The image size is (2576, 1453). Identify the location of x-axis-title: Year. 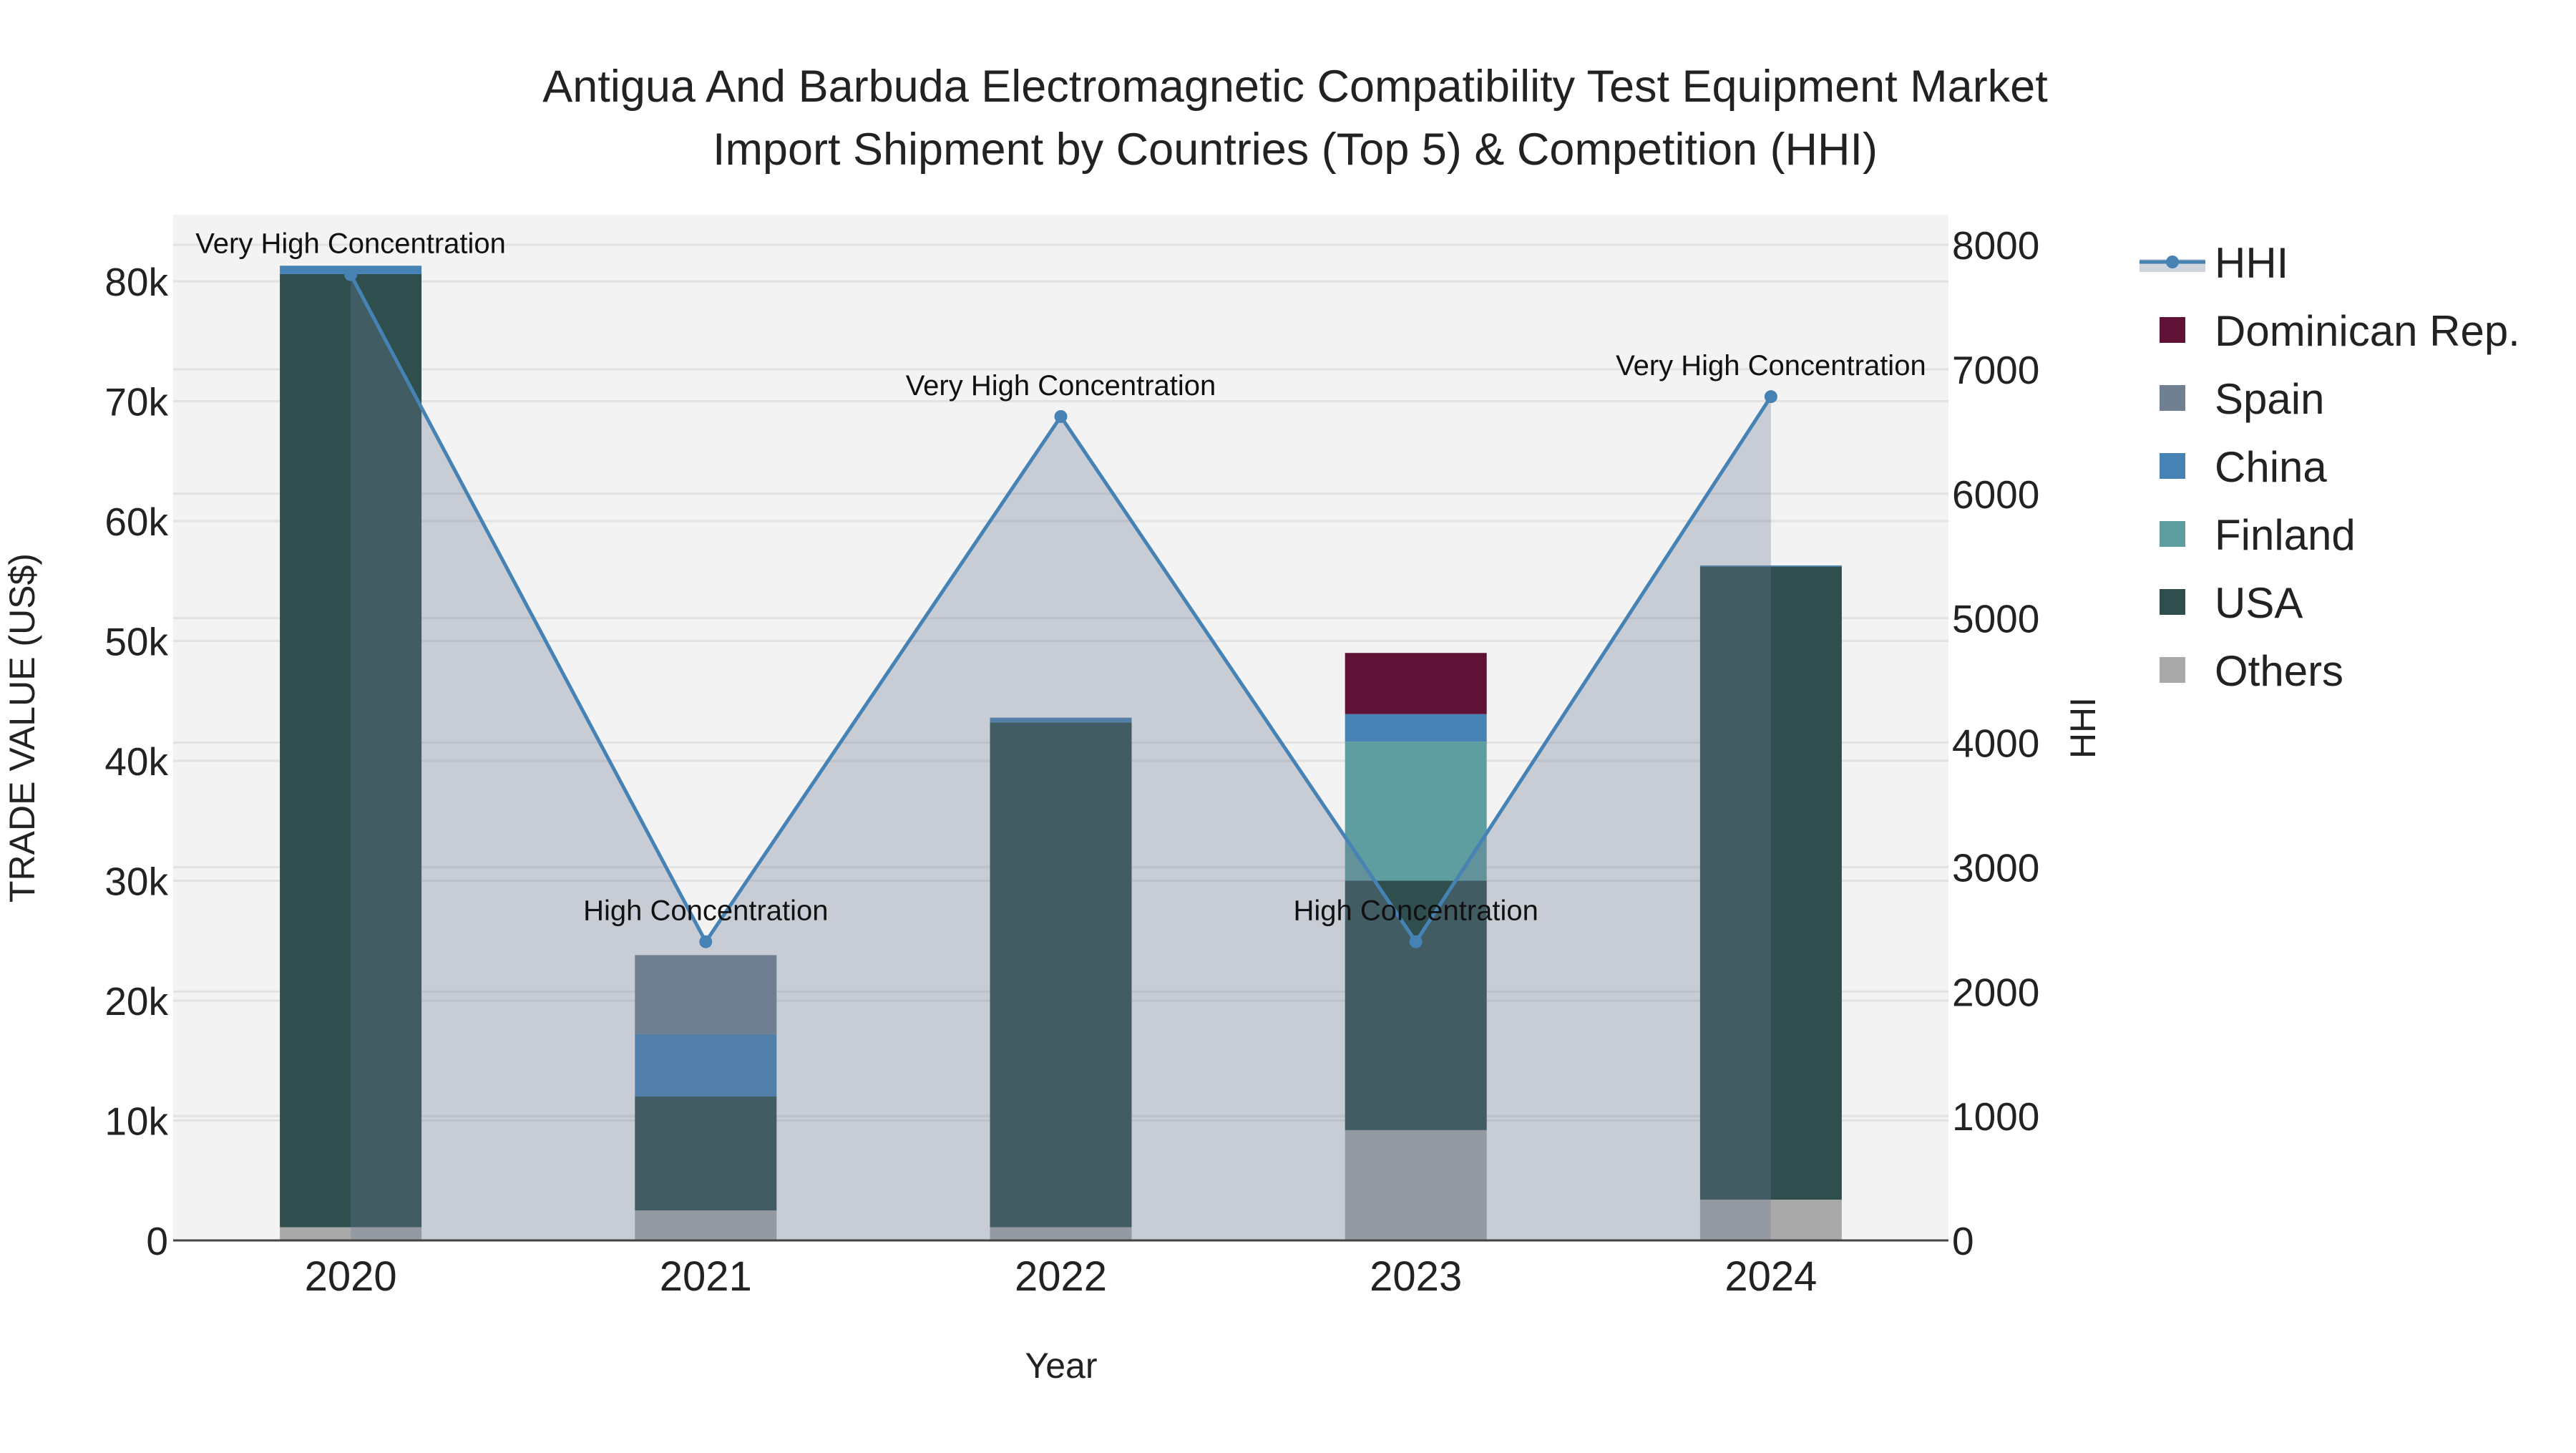
(1061, 1366).